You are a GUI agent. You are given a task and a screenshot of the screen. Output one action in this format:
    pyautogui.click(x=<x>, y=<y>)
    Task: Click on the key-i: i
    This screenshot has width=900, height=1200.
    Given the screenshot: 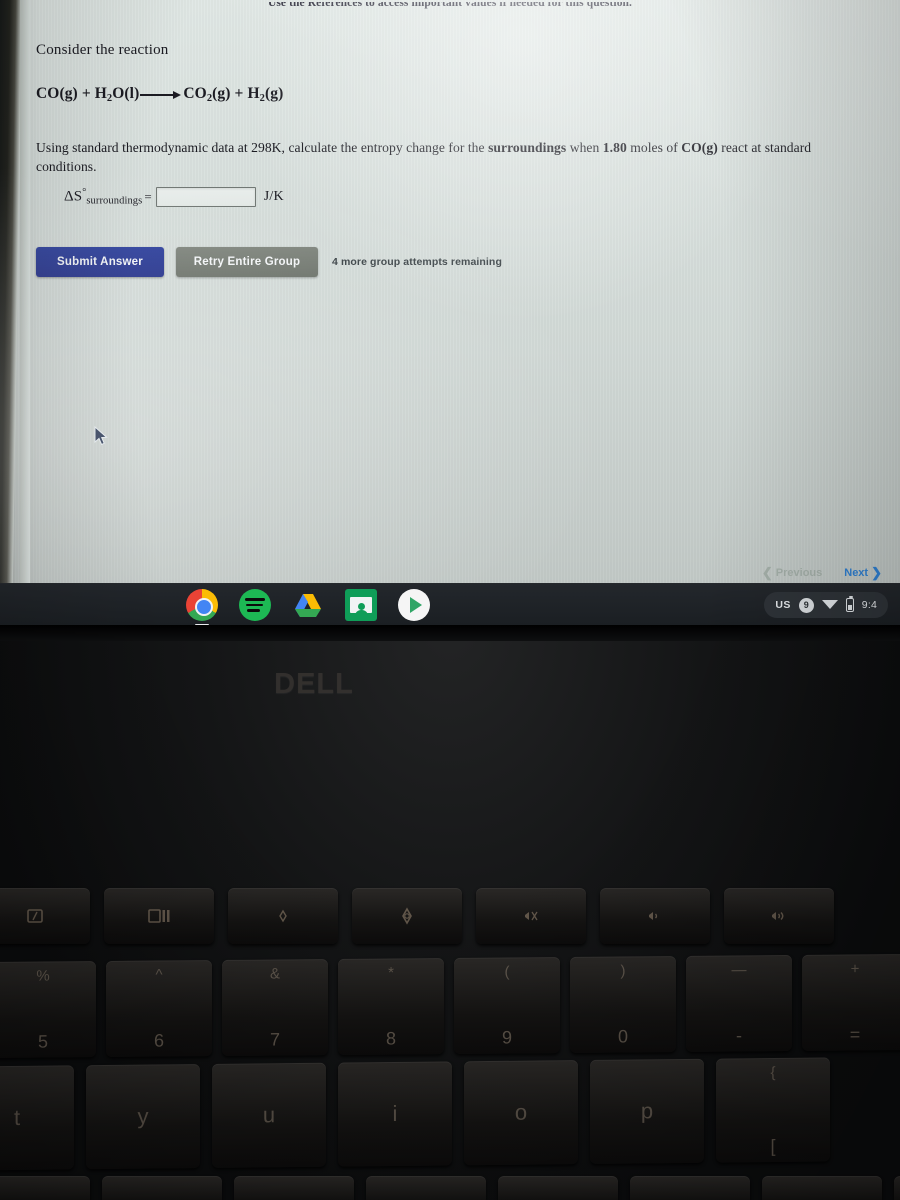 What is the action you would take?
    pyautogui.click(x=395, y=1114)
    